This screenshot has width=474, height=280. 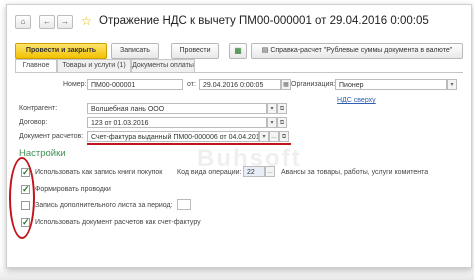 What do you see at coordinates (177, 108) in the screenshot?
I see `counterparty-field: Волшебная лань ООО` at bounding box center [177, 108].